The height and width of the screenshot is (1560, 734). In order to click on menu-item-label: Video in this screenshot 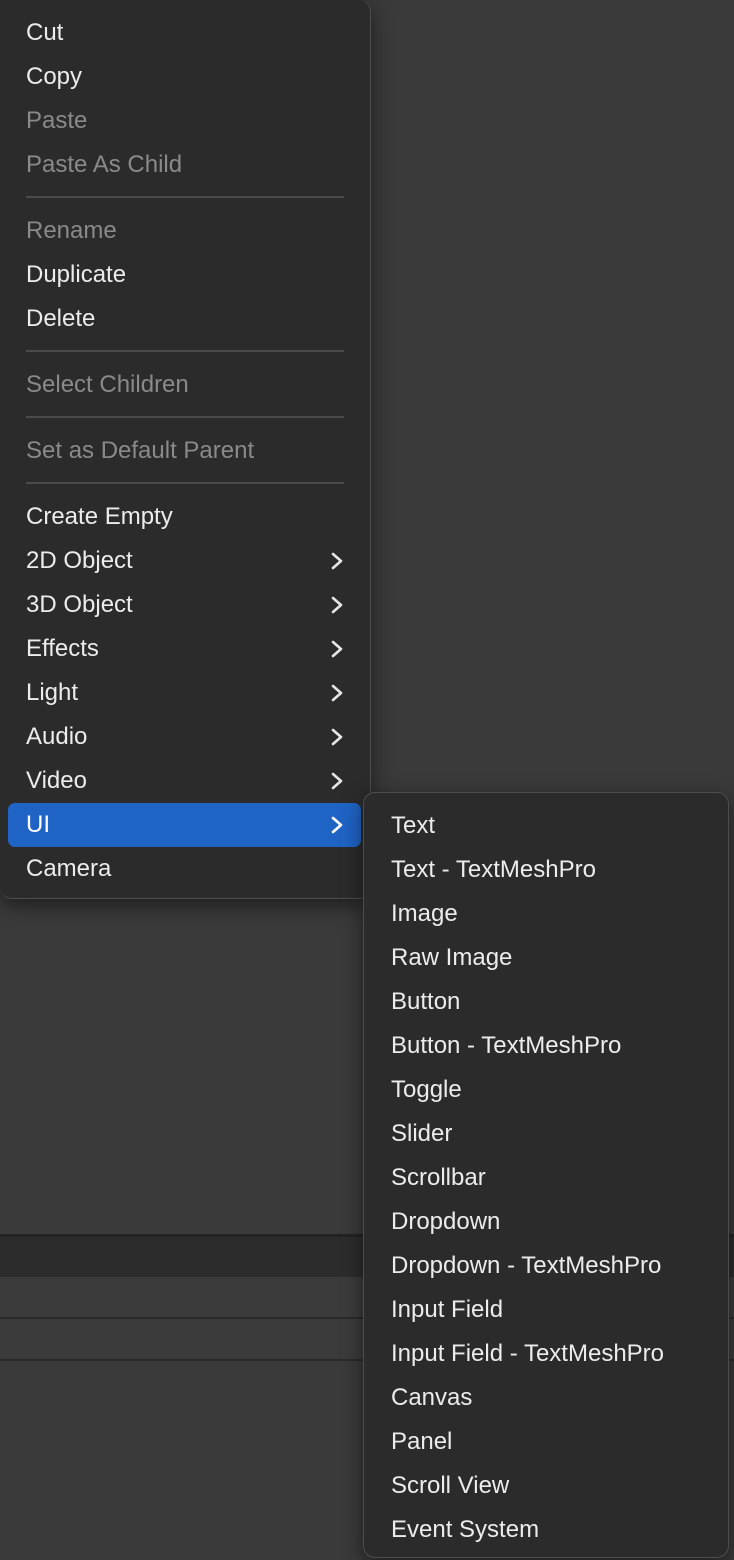, I will do `click(56, 780)`.